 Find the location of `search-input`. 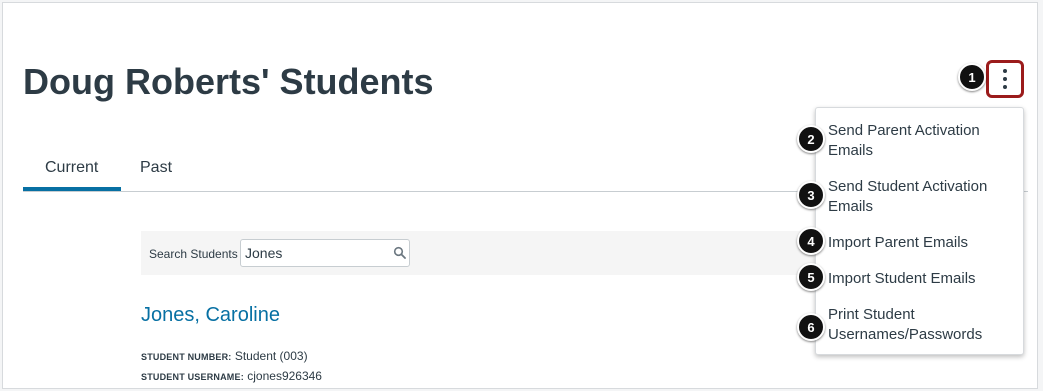

search-input is located at coordinates (325, 253).